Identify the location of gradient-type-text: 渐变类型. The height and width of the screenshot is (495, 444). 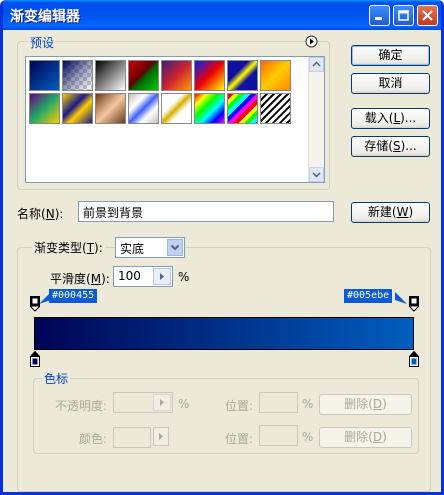
(58, 248).